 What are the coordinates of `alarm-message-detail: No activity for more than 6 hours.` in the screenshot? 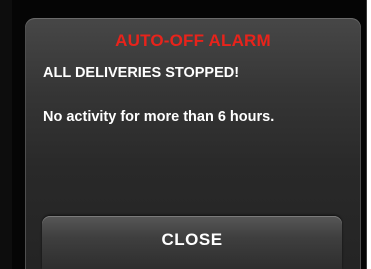 It's located at (159, 117).